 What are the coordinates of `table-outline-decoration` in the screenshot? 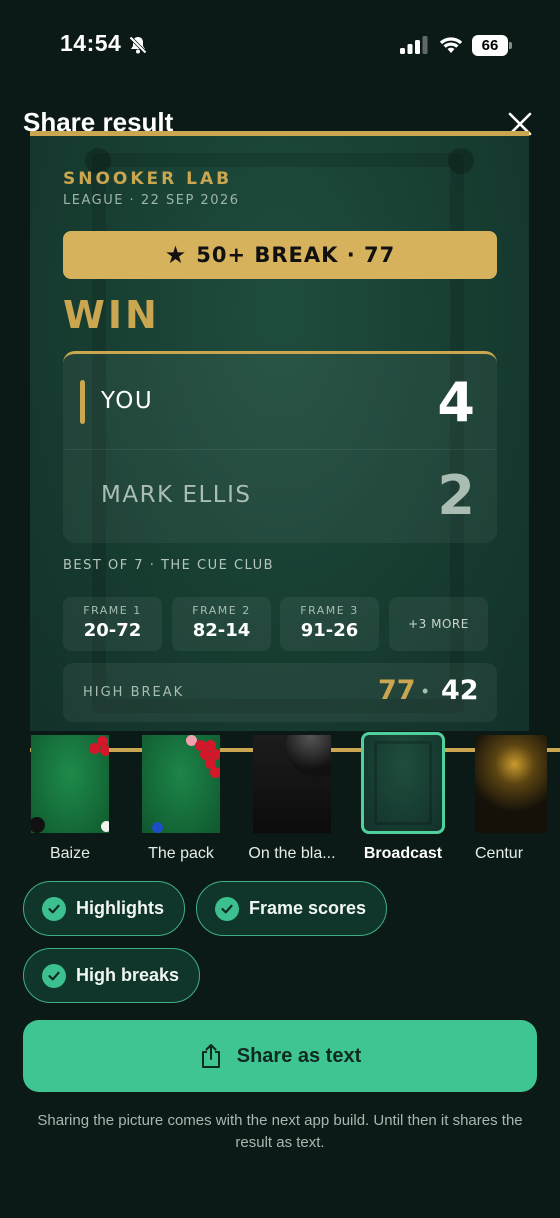 It's located at (403, 783).